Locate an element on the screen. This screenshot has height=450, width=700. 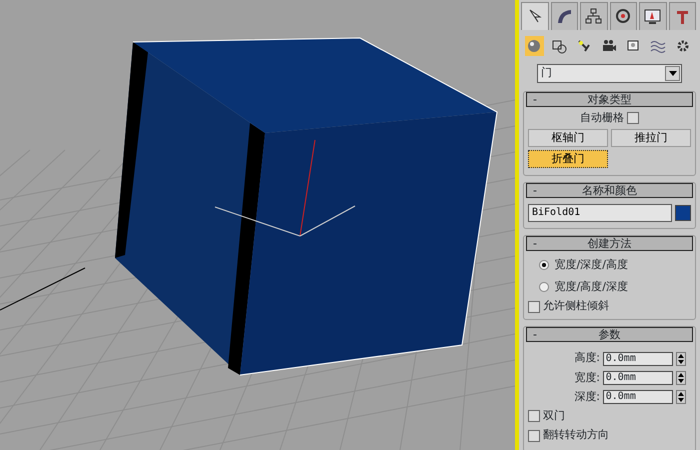
rollout-title: 对象类型 is located at coordinates (609, 99).